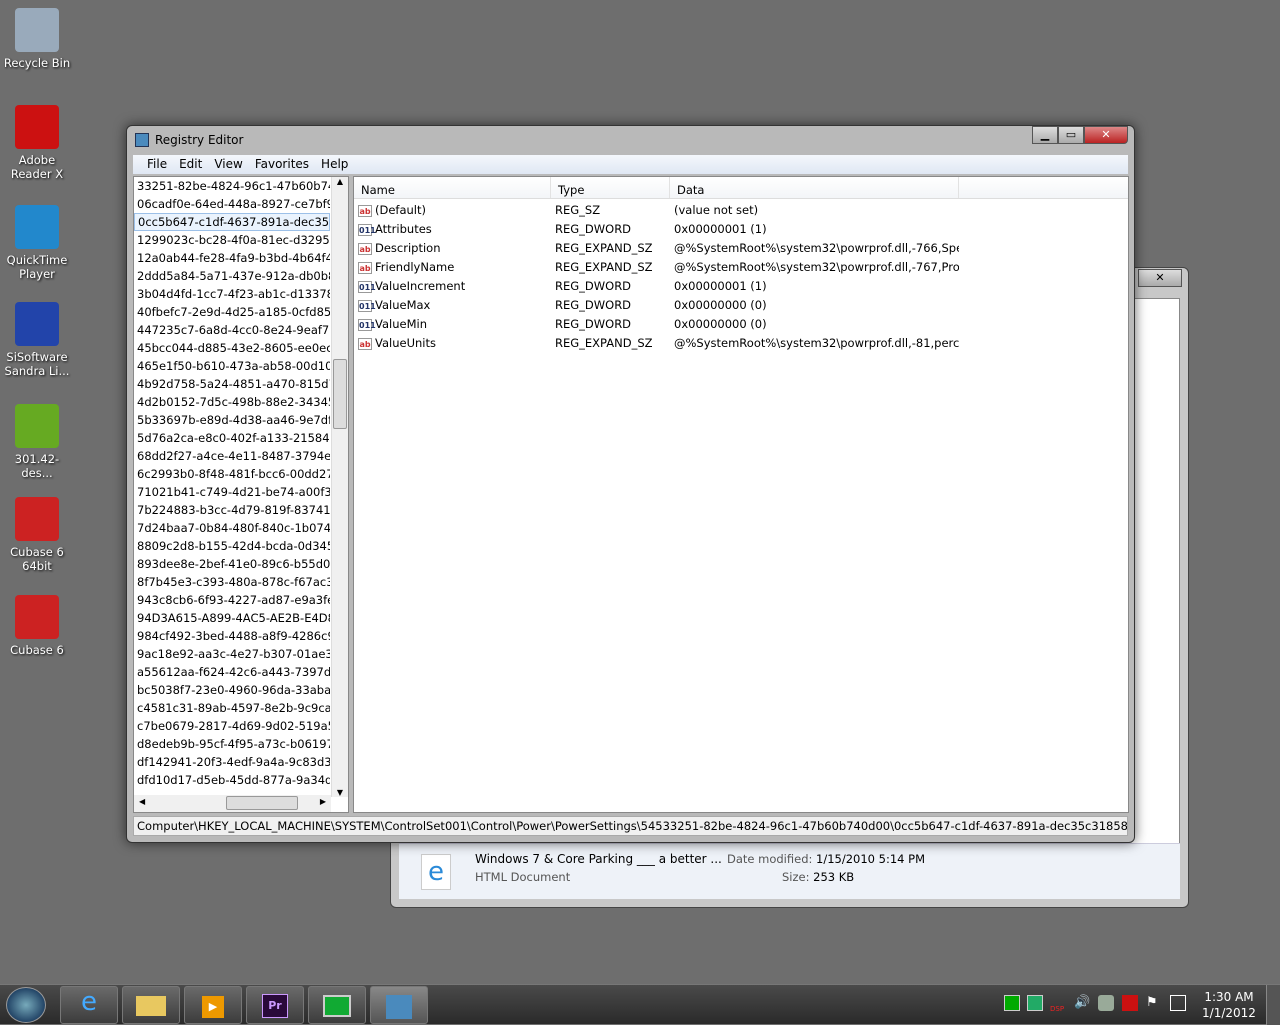 This screenshot has width=1280, height=1025. Describe the element at coordinates (232, 204) in the screenshot. I see `tree-key: 06cadf0e-64ed-448a-8927-ce7bf90eb` at that location.